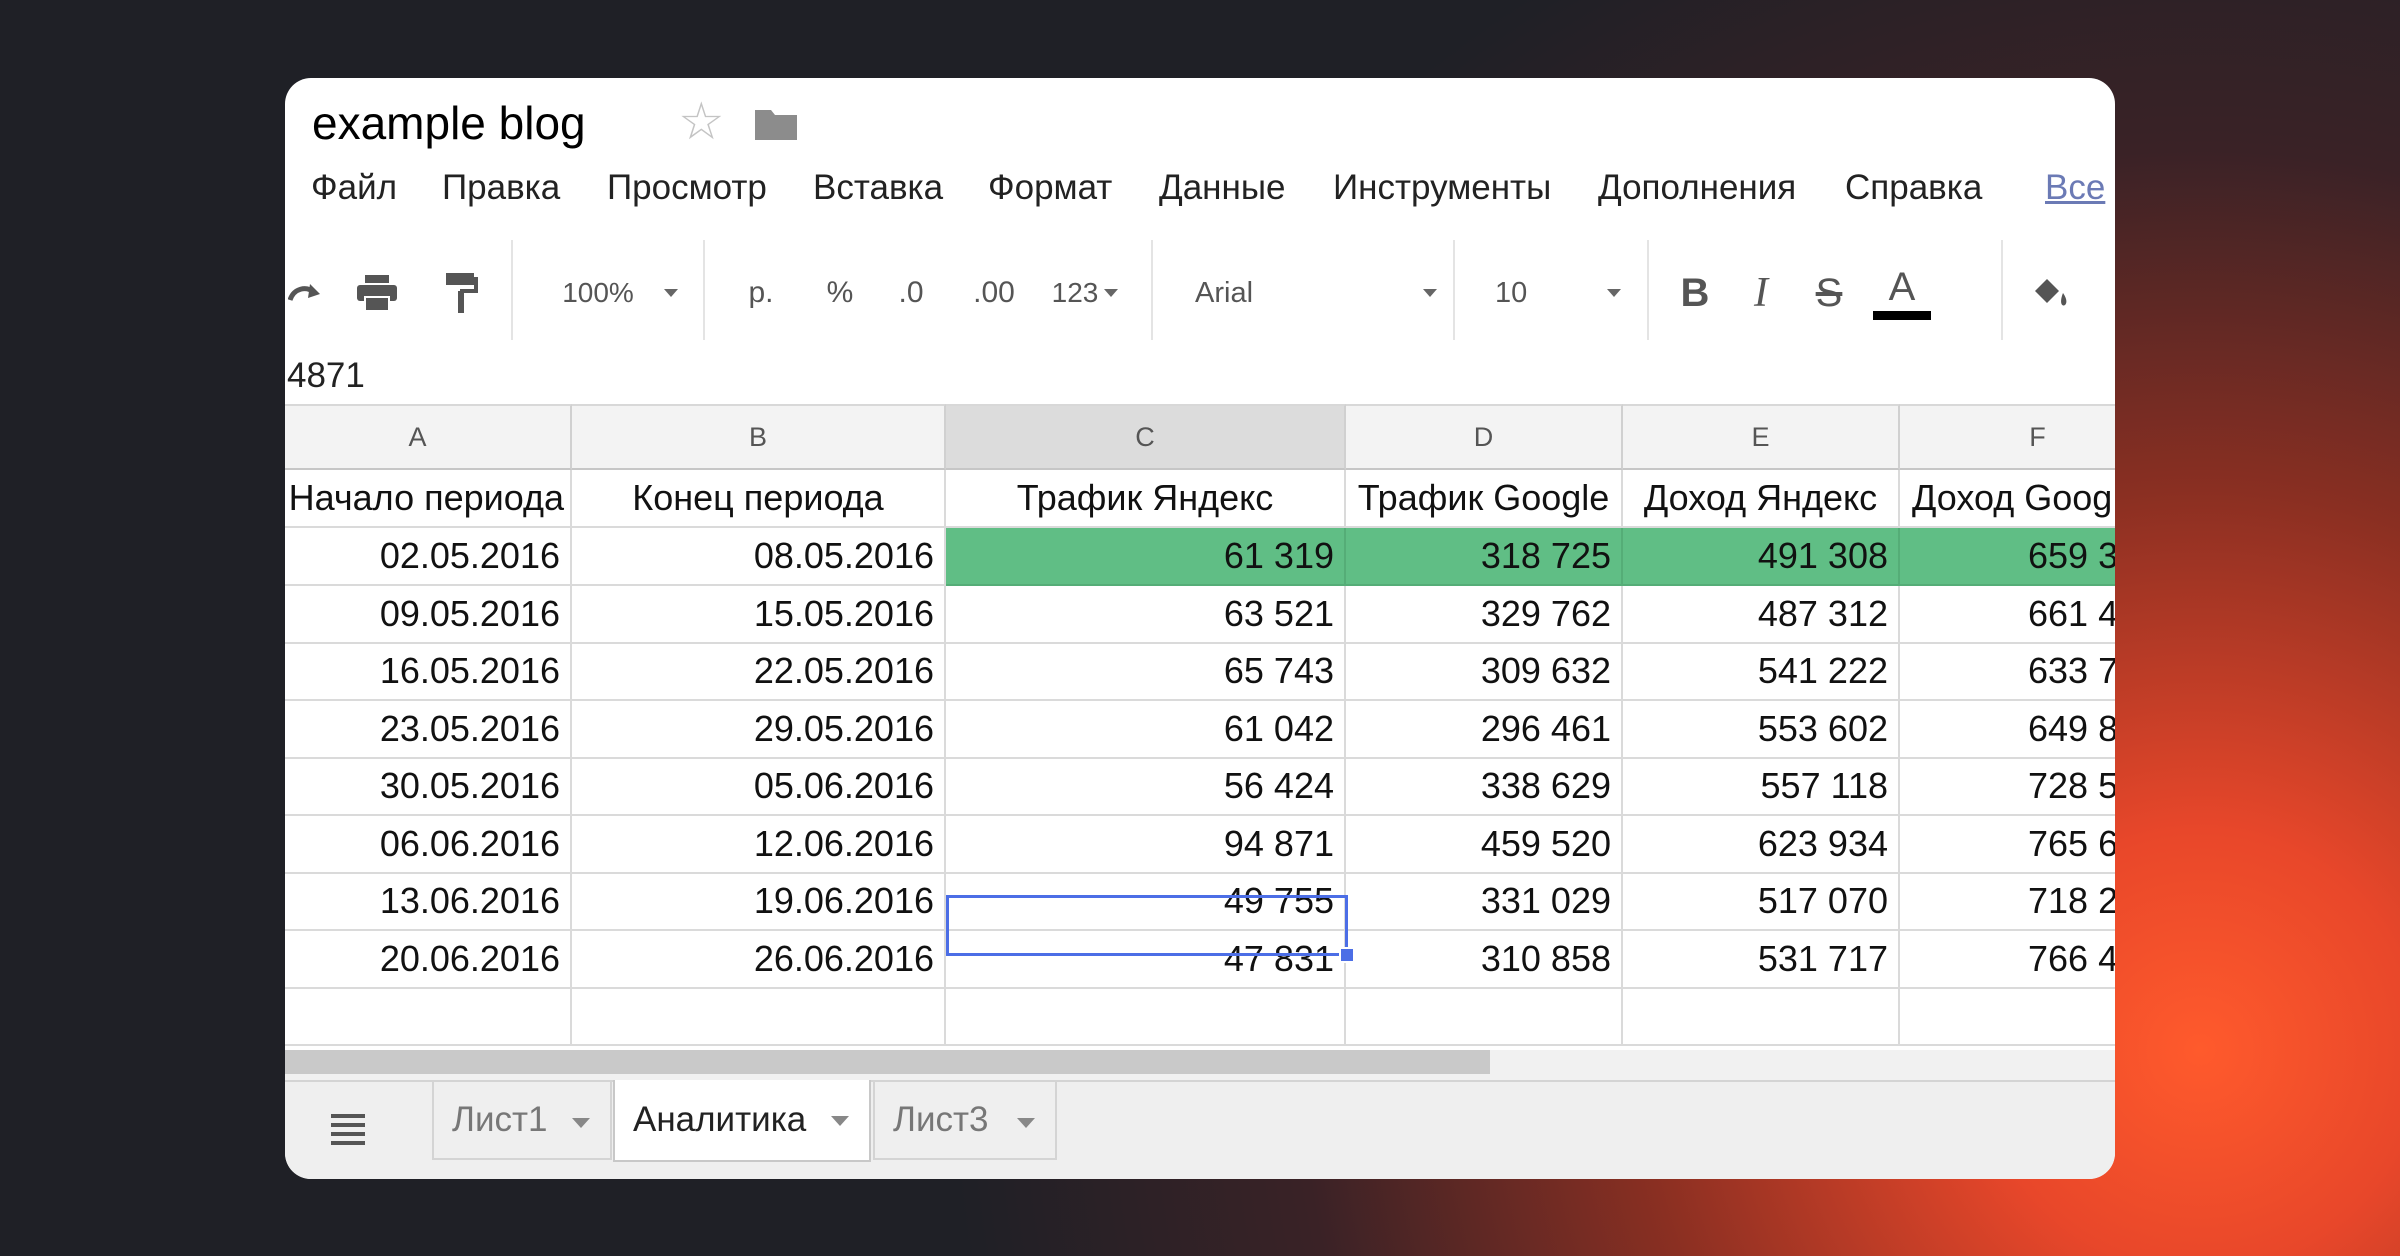  I want to click on table-cell: 491 308, so click(1761, 557).